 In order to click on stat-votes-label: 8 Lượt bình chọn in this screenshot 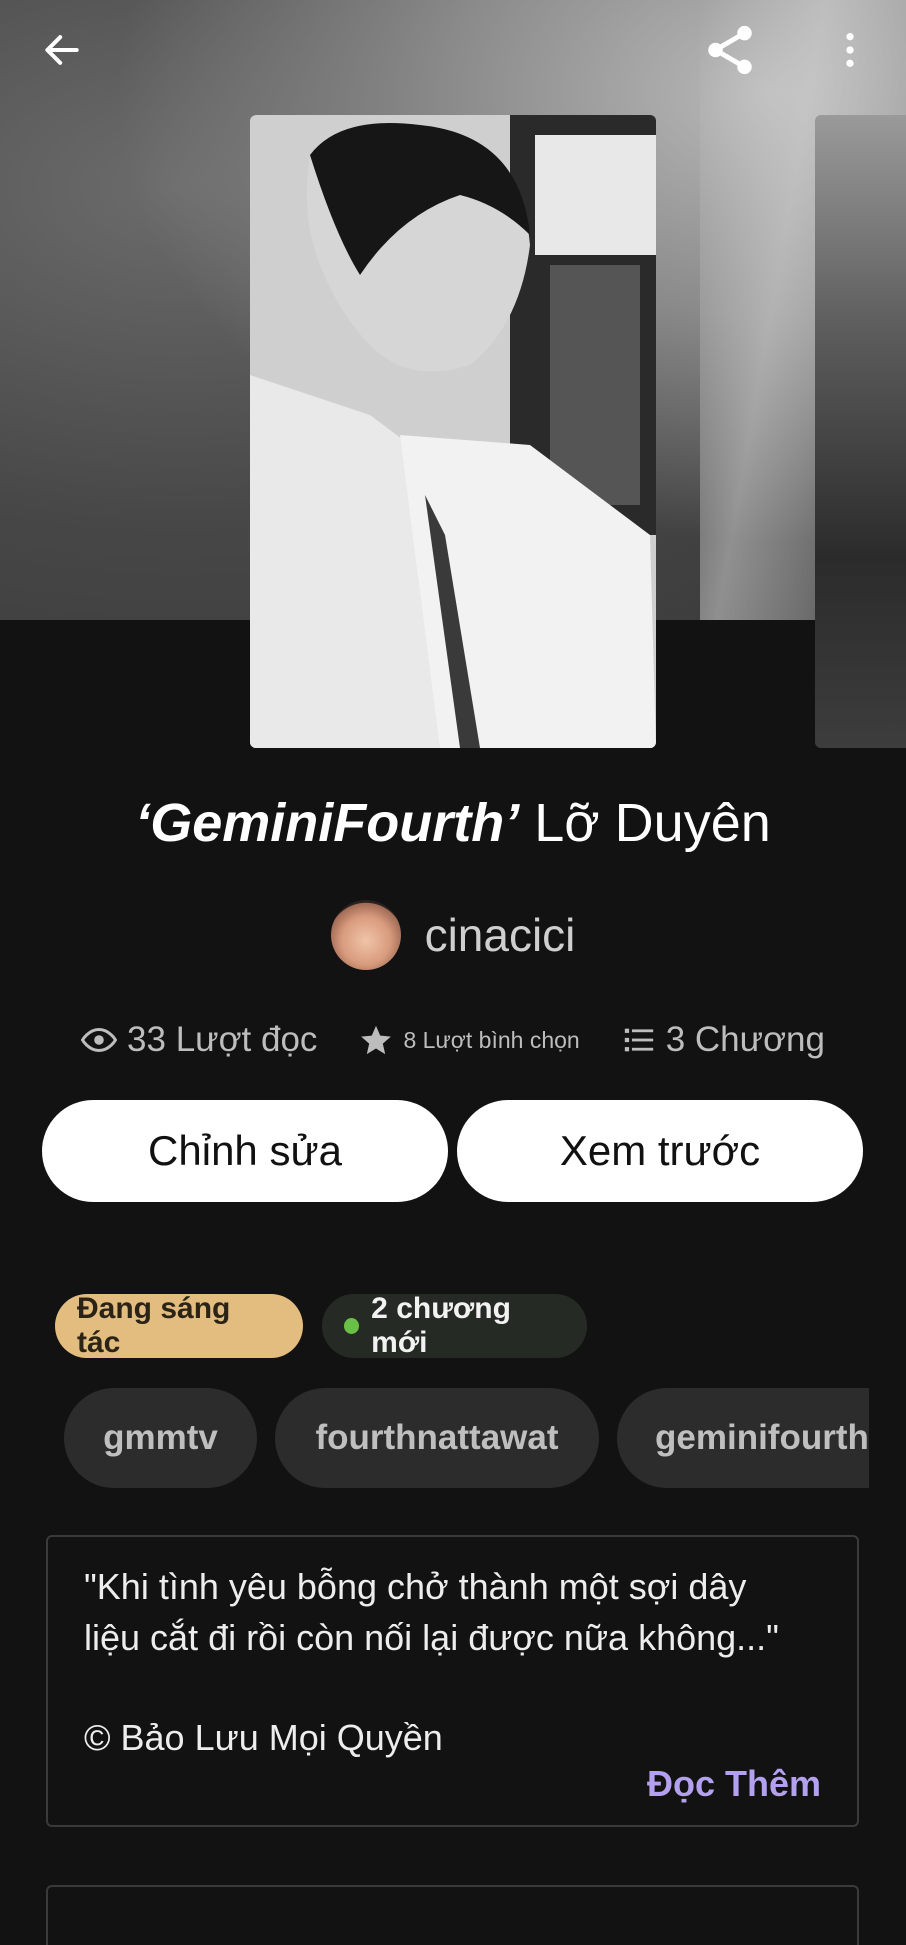, I will do `click(491, 1039)`.